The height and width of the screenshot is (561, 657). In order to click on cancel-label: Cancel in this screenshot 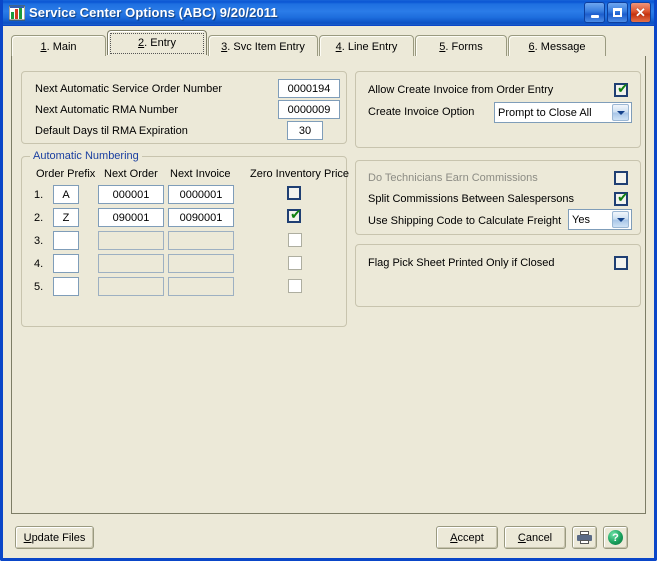, I will do `click(535, 537)`.